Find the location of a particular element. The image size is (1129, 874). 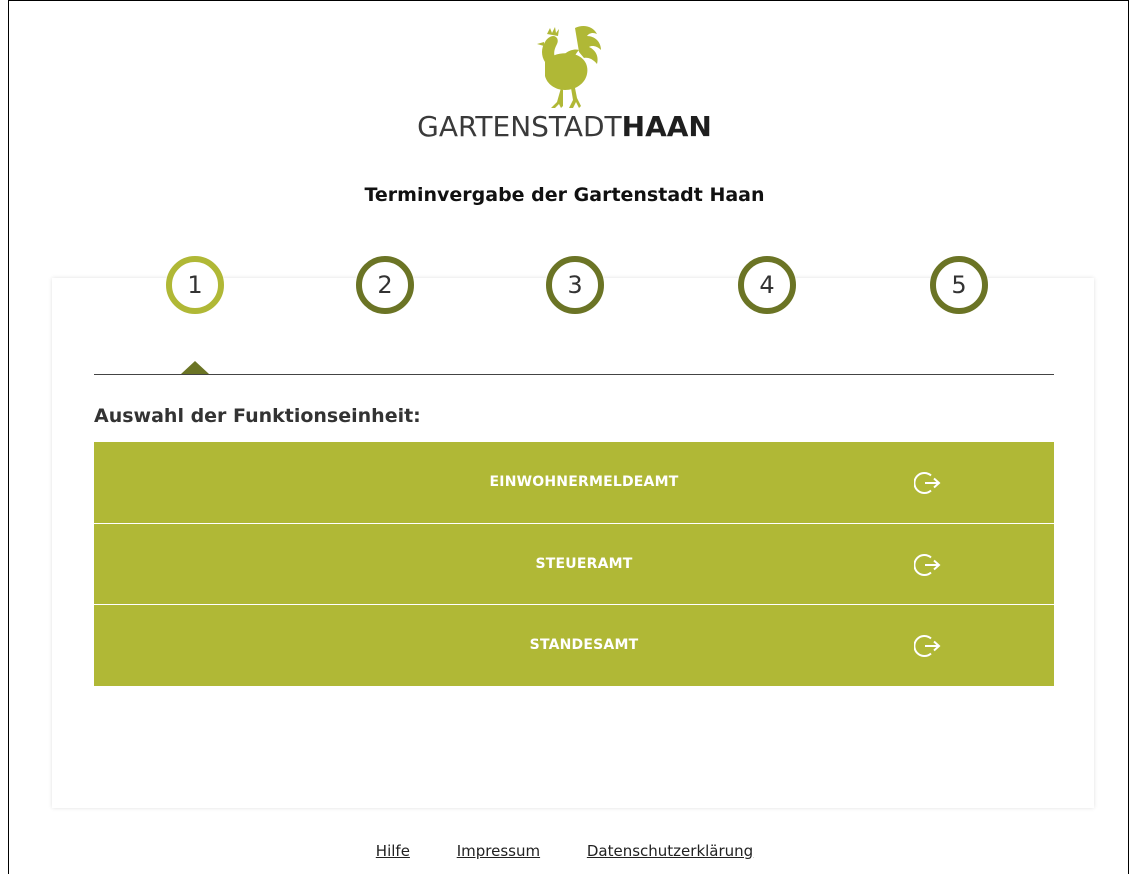

option-steueramt: STEUERAMT is located at coordinates (574, 564).